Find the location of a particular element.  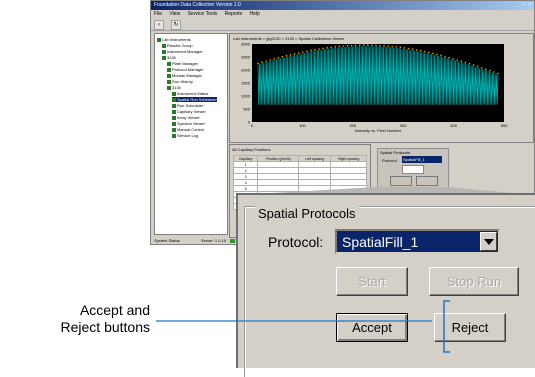

callout-label: Accept and Reject buttons is located at coordinates (75, 319).